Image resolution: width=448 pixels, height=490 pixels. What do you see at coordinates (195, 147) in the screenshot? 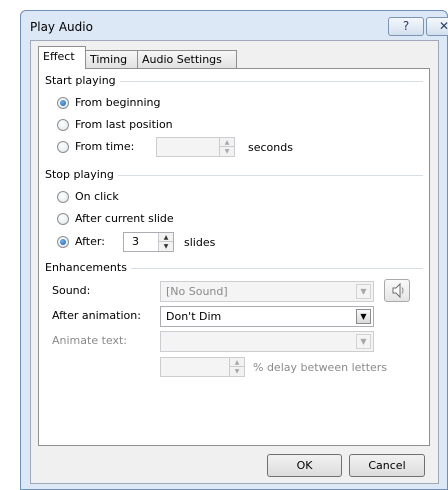
I see `from-time-spinner: ▲ ▼` at bounding box center [195, 147].